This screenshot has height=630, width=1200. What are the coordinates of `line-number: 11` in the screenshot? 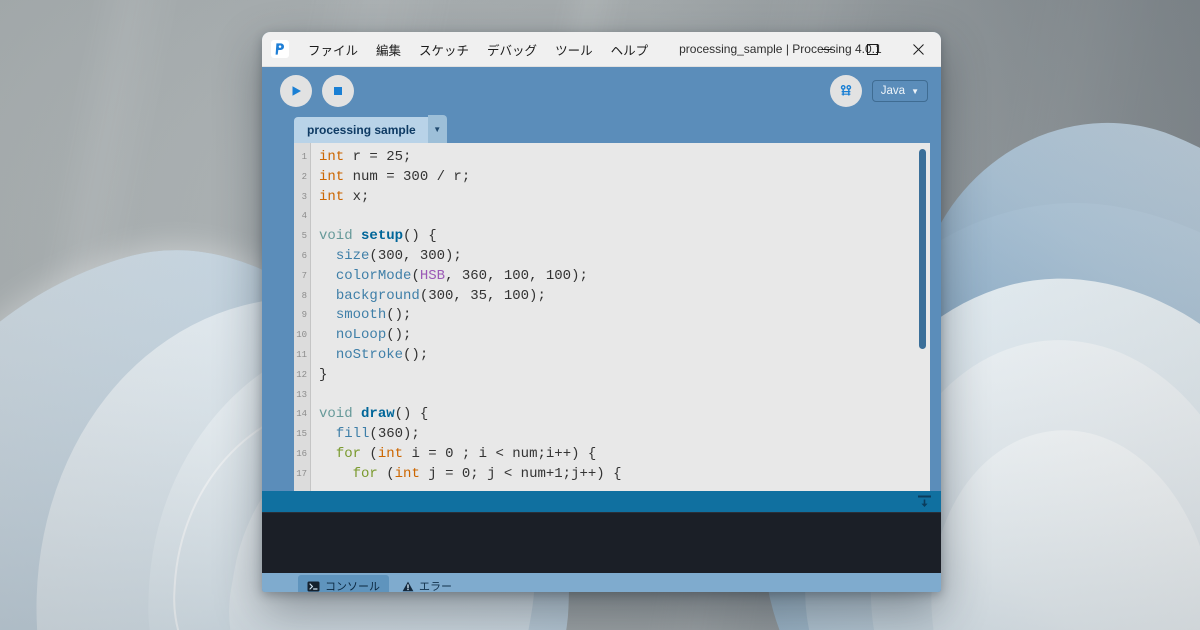 It's located at (301, 354).